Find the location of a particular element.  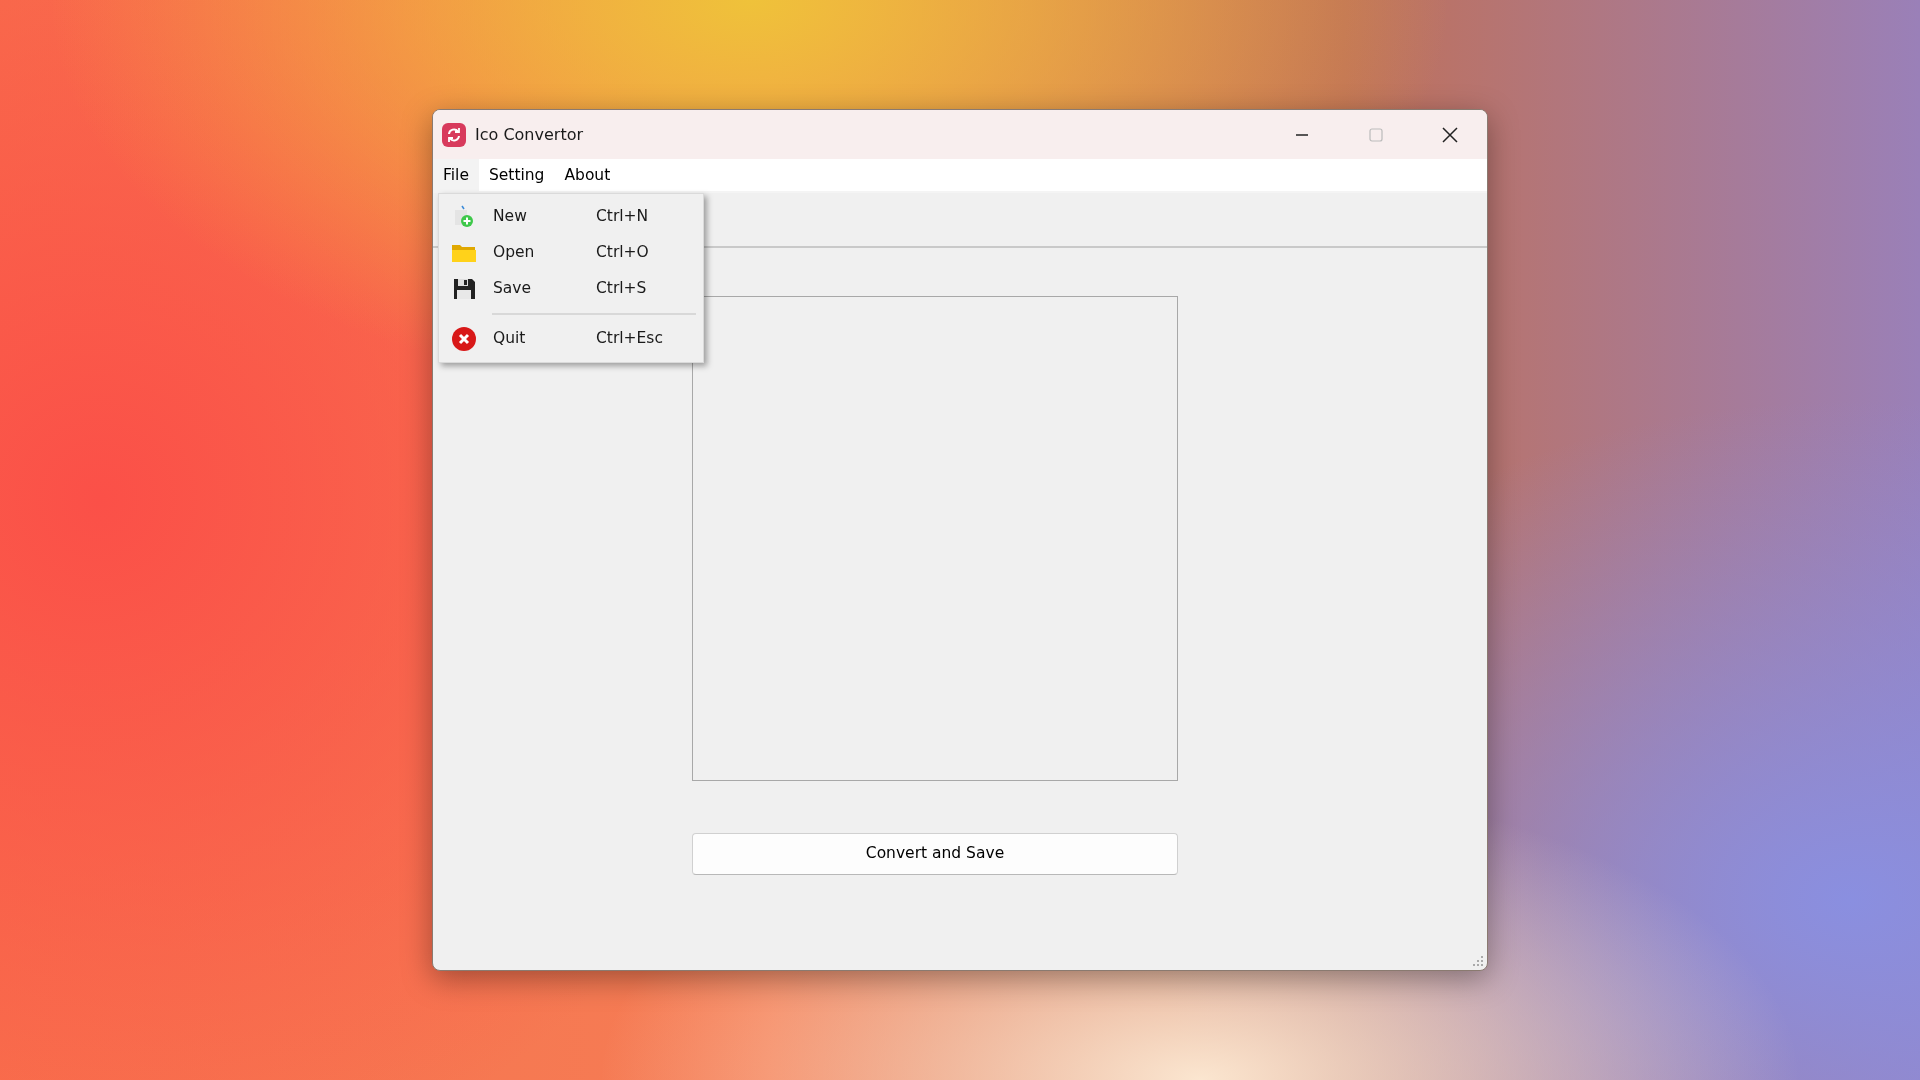

resize-grip-icon is located at coordinates (1478, 961).